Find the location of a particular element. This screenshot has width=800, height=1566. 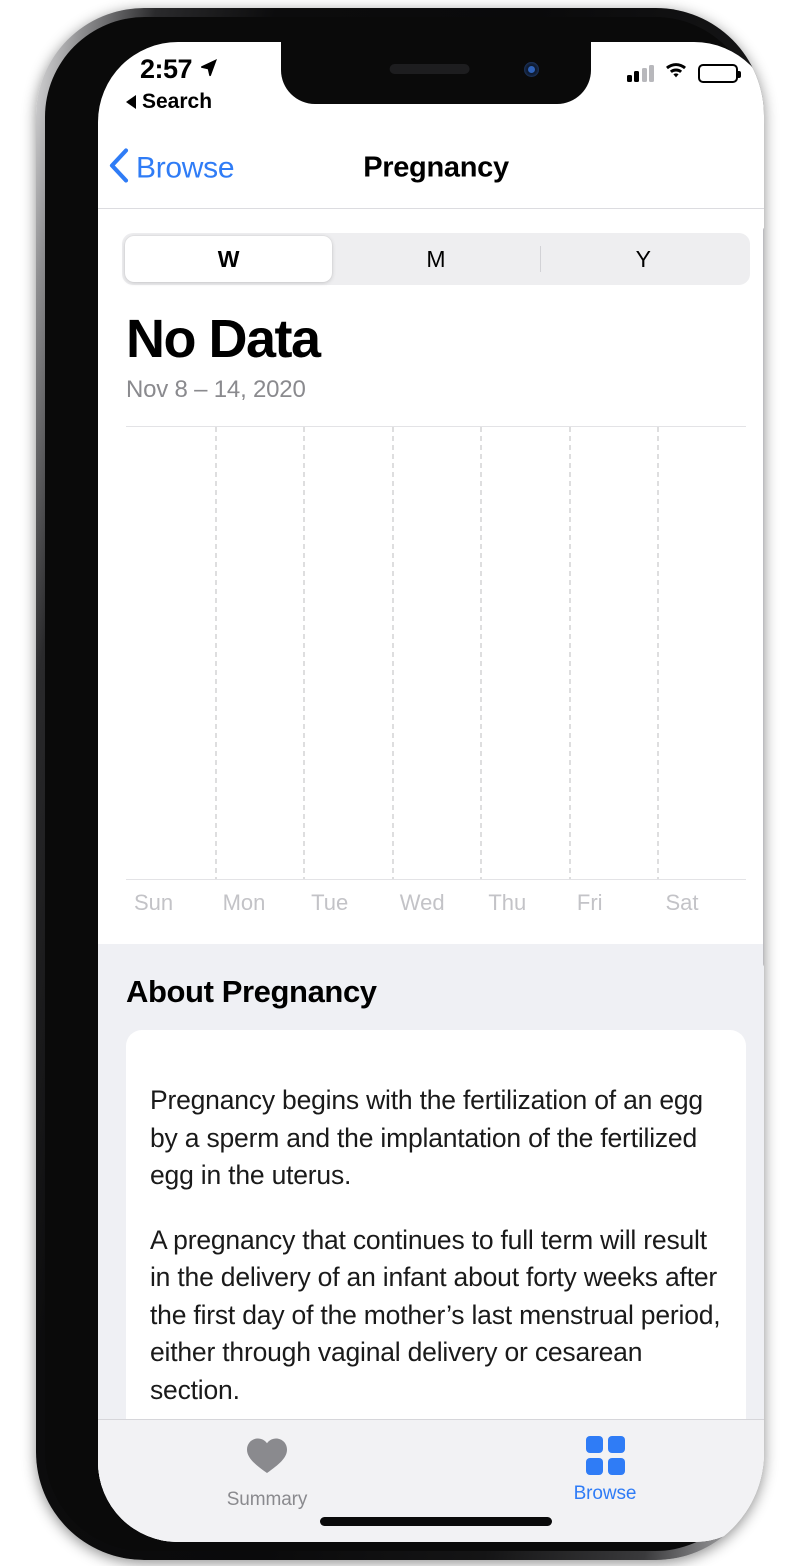

chart-label-tue: Tue is located at coordinates (330, 902).